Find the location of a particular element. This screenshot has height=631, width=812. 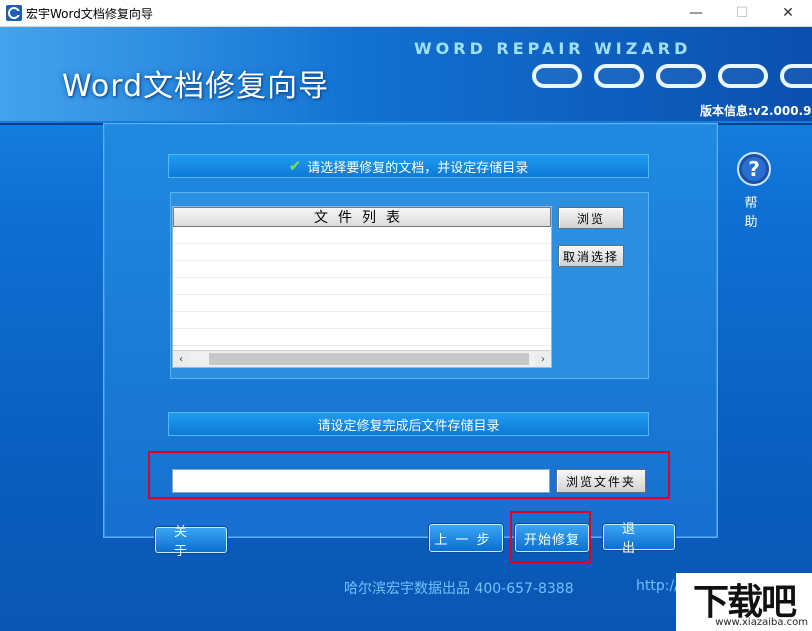

help-button: ? 帮助 is located at coordinates (754, 191).